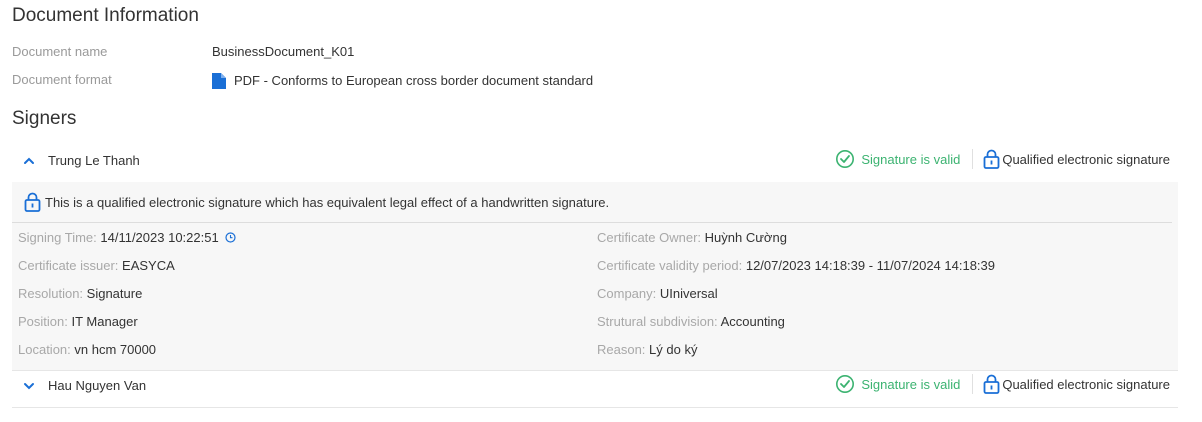 The image size is (1202, 422). I want to click on field-value: 14/11/2023 10:22:51, so click(159, 237).